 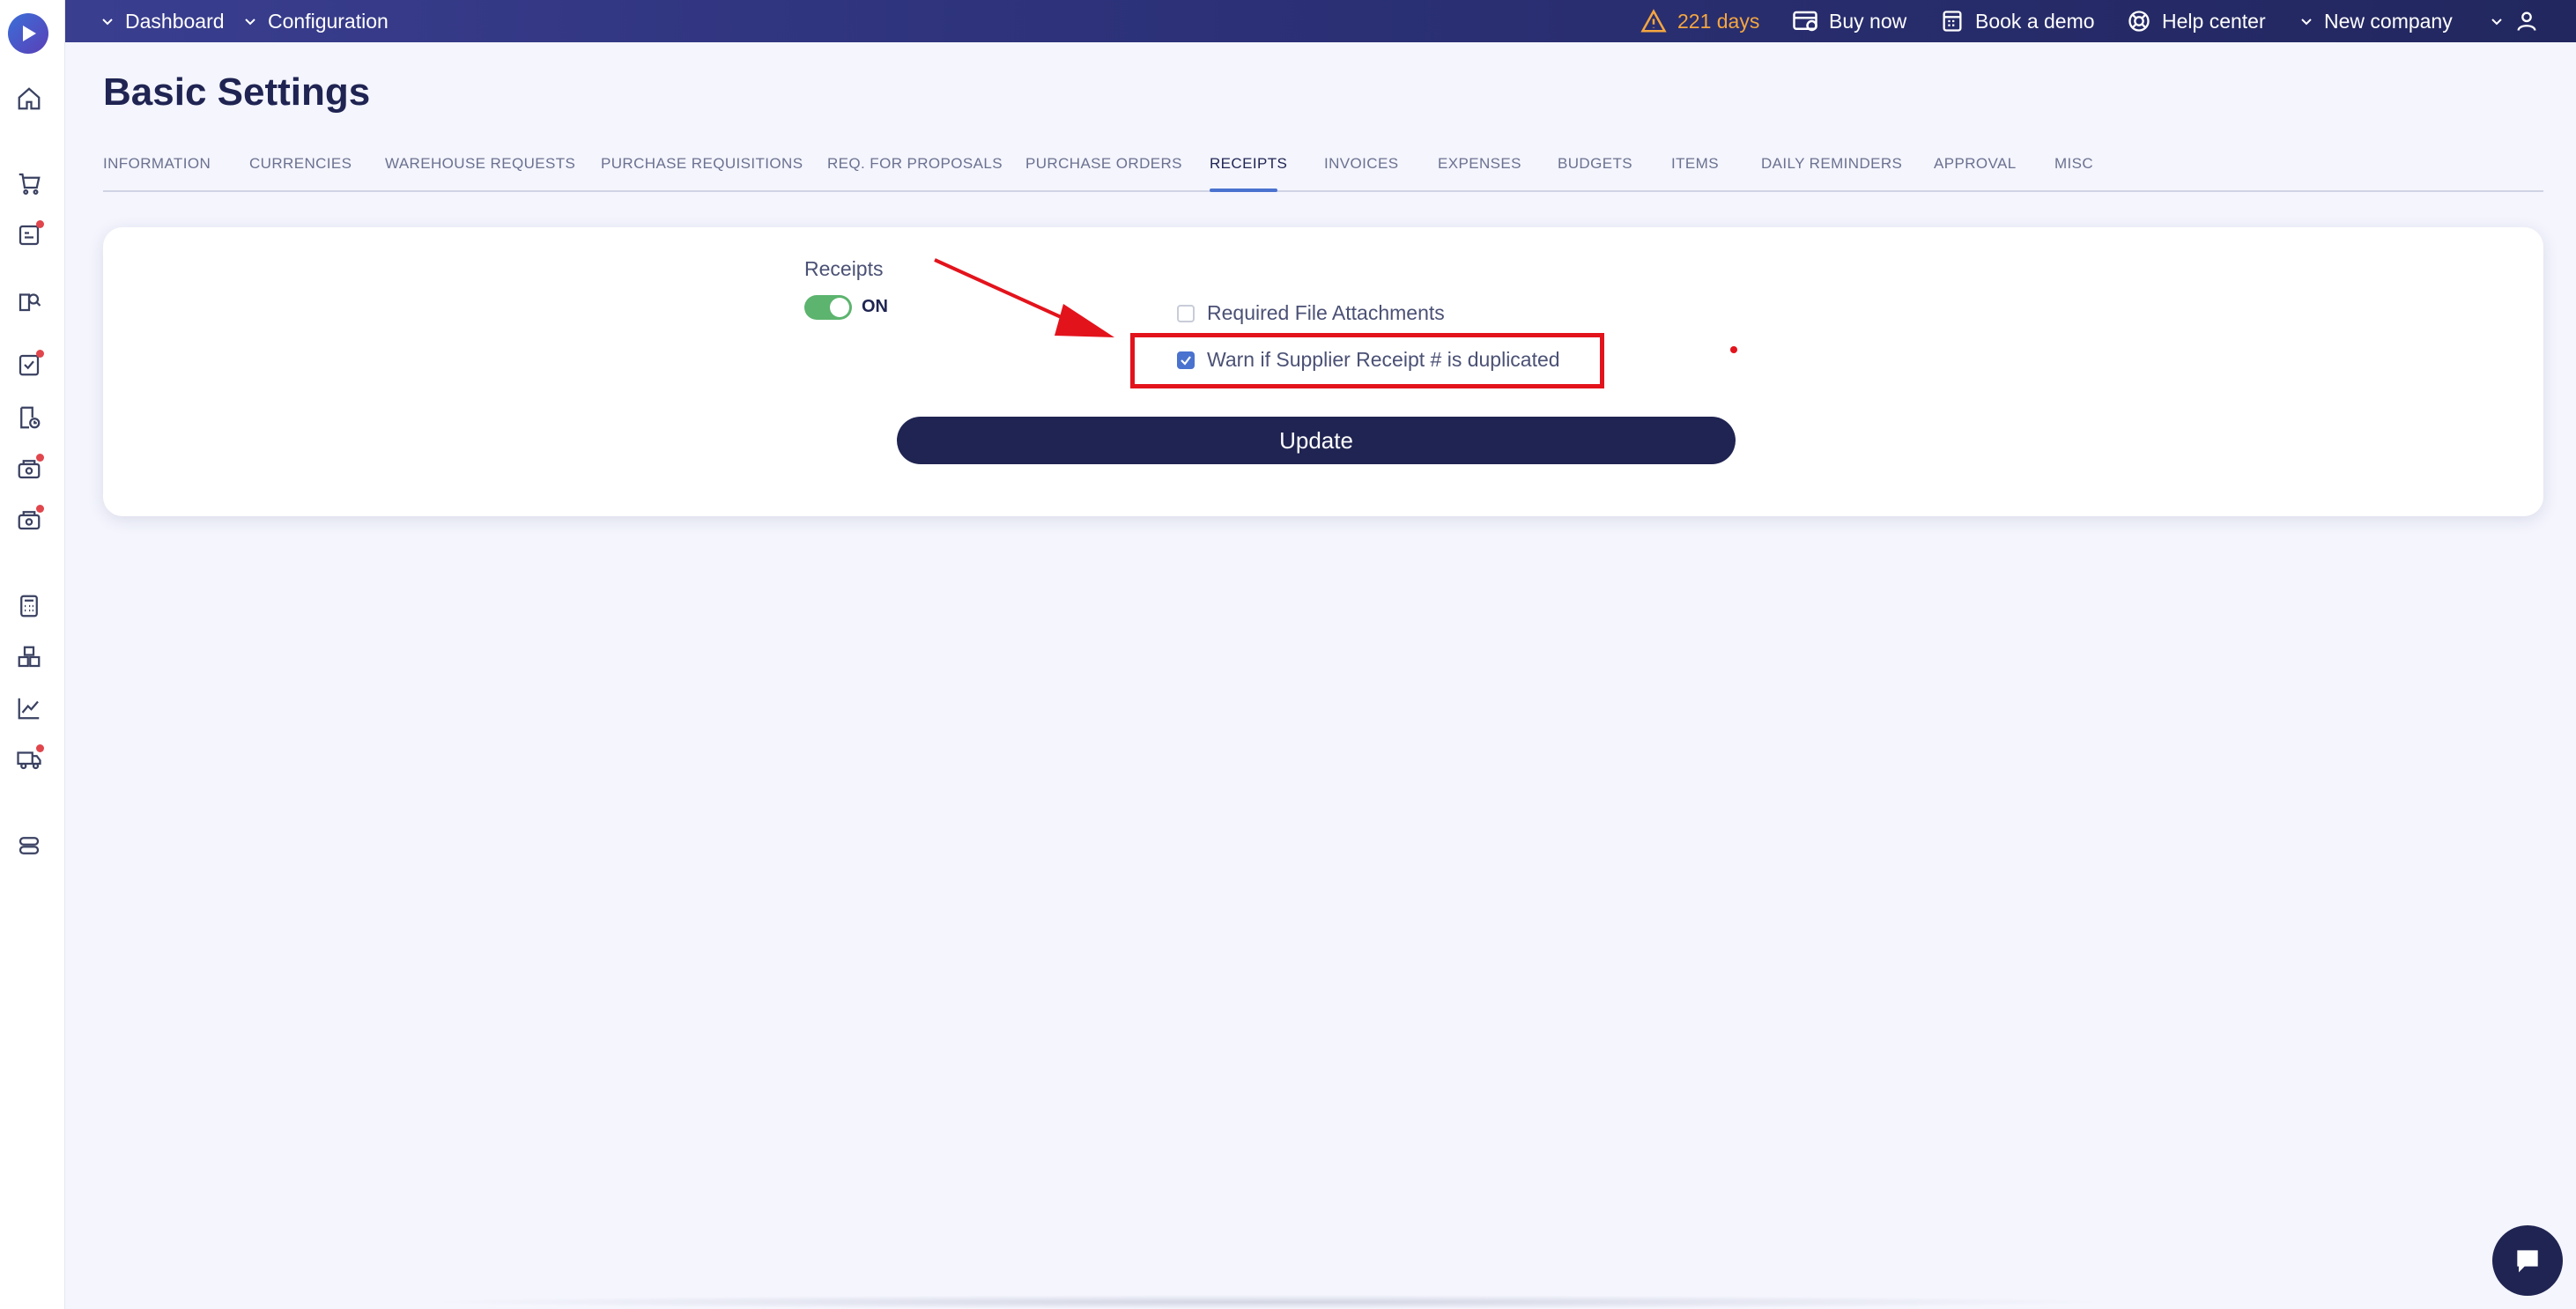 What do you see at coordinates (1480, 164) in the screenshot?
I see `tab-expenses: EXPENSES` at bounding box center [1480, 164].